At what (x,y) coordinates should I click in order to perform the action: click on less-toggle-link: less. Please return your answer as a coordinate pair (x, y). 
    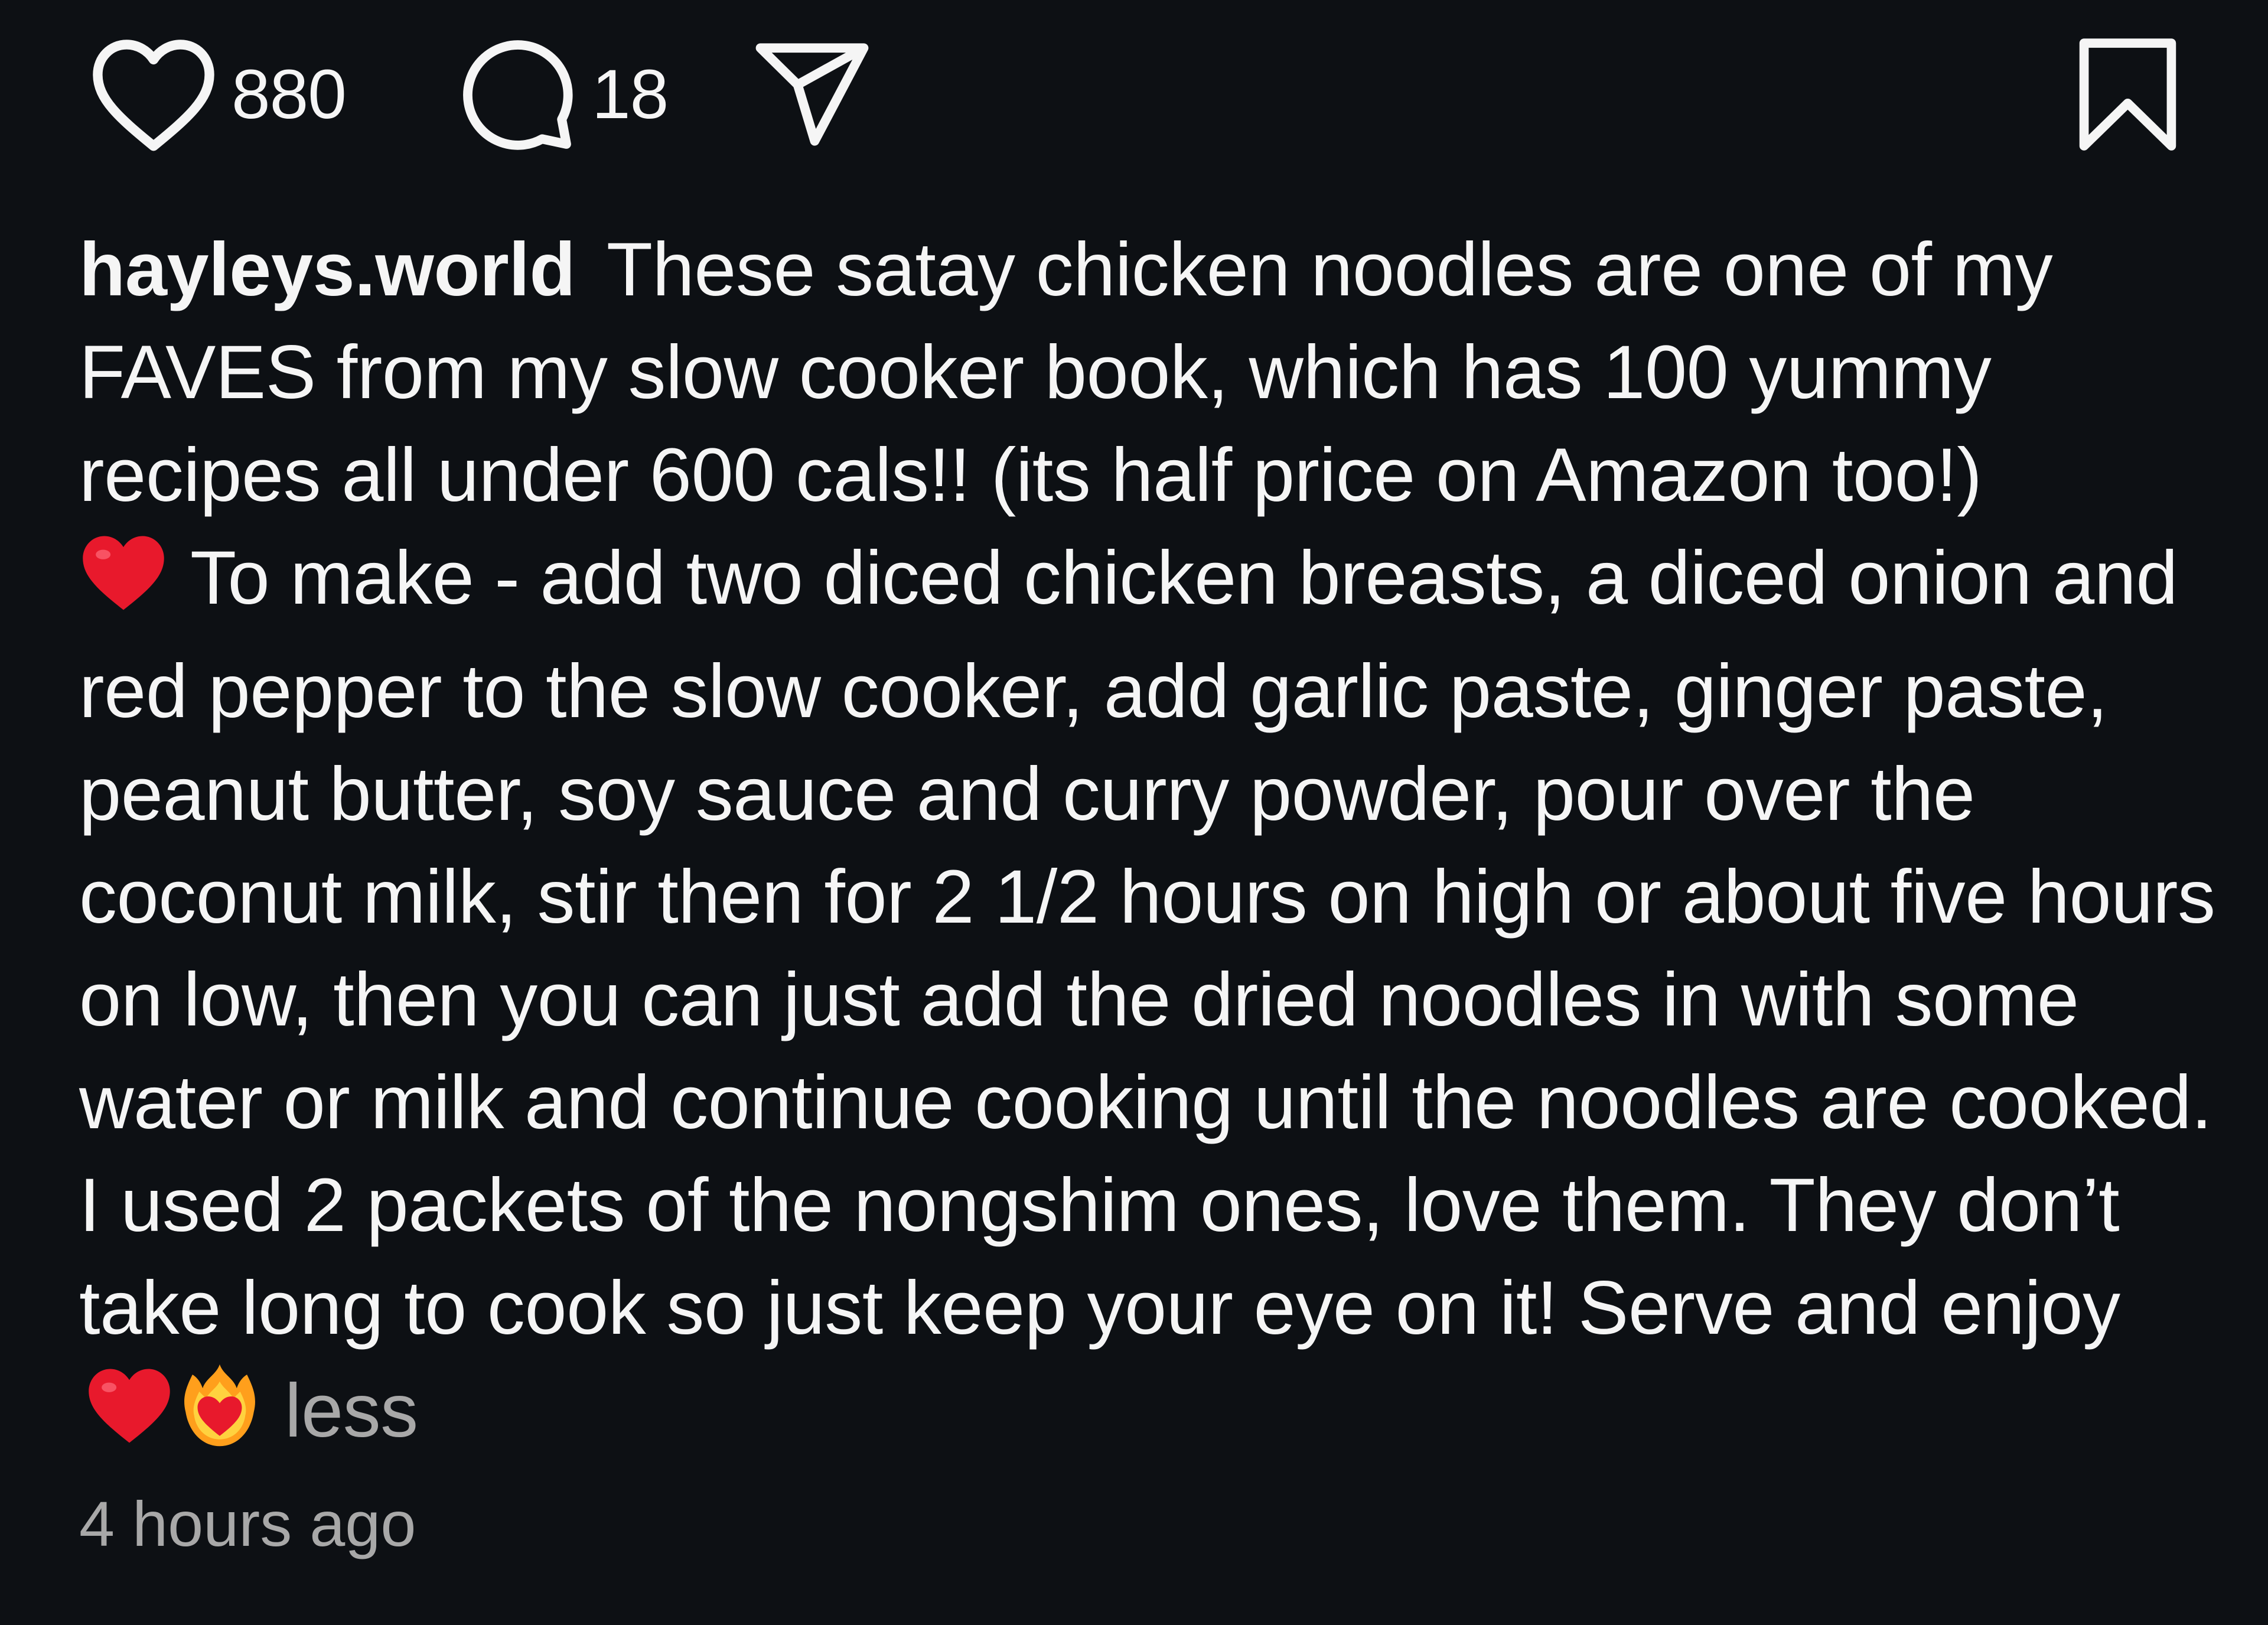
    Looking at the image, I should click on (351, 1411).